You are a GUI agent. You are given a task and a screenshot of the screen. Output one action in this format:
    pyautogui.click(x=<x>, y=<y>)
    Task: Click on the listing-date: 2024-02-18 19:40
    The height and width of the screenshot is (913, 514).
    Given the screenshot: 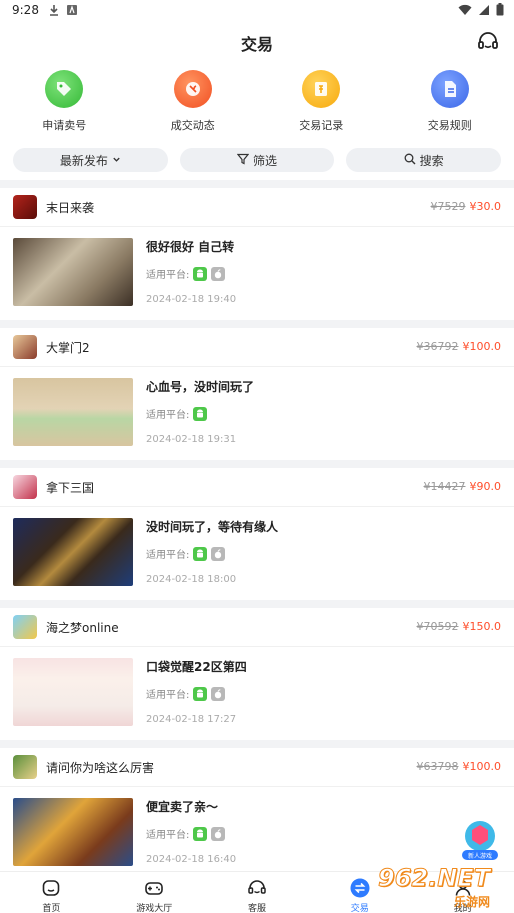 What is the action you would take?
    pyautogui.click(x=191, y=299)
    